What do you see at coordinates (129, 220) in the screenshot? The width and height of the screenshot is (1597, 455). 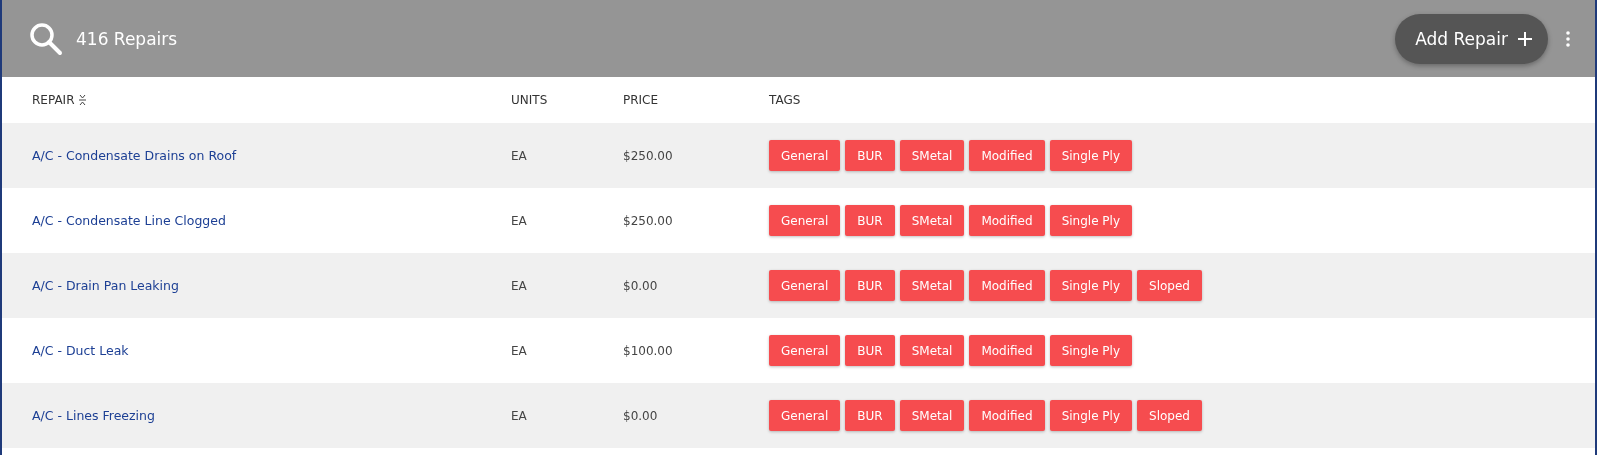 I see `repair-link: A/C - Condensate Line Clogged` at bounding box center [129, 220].